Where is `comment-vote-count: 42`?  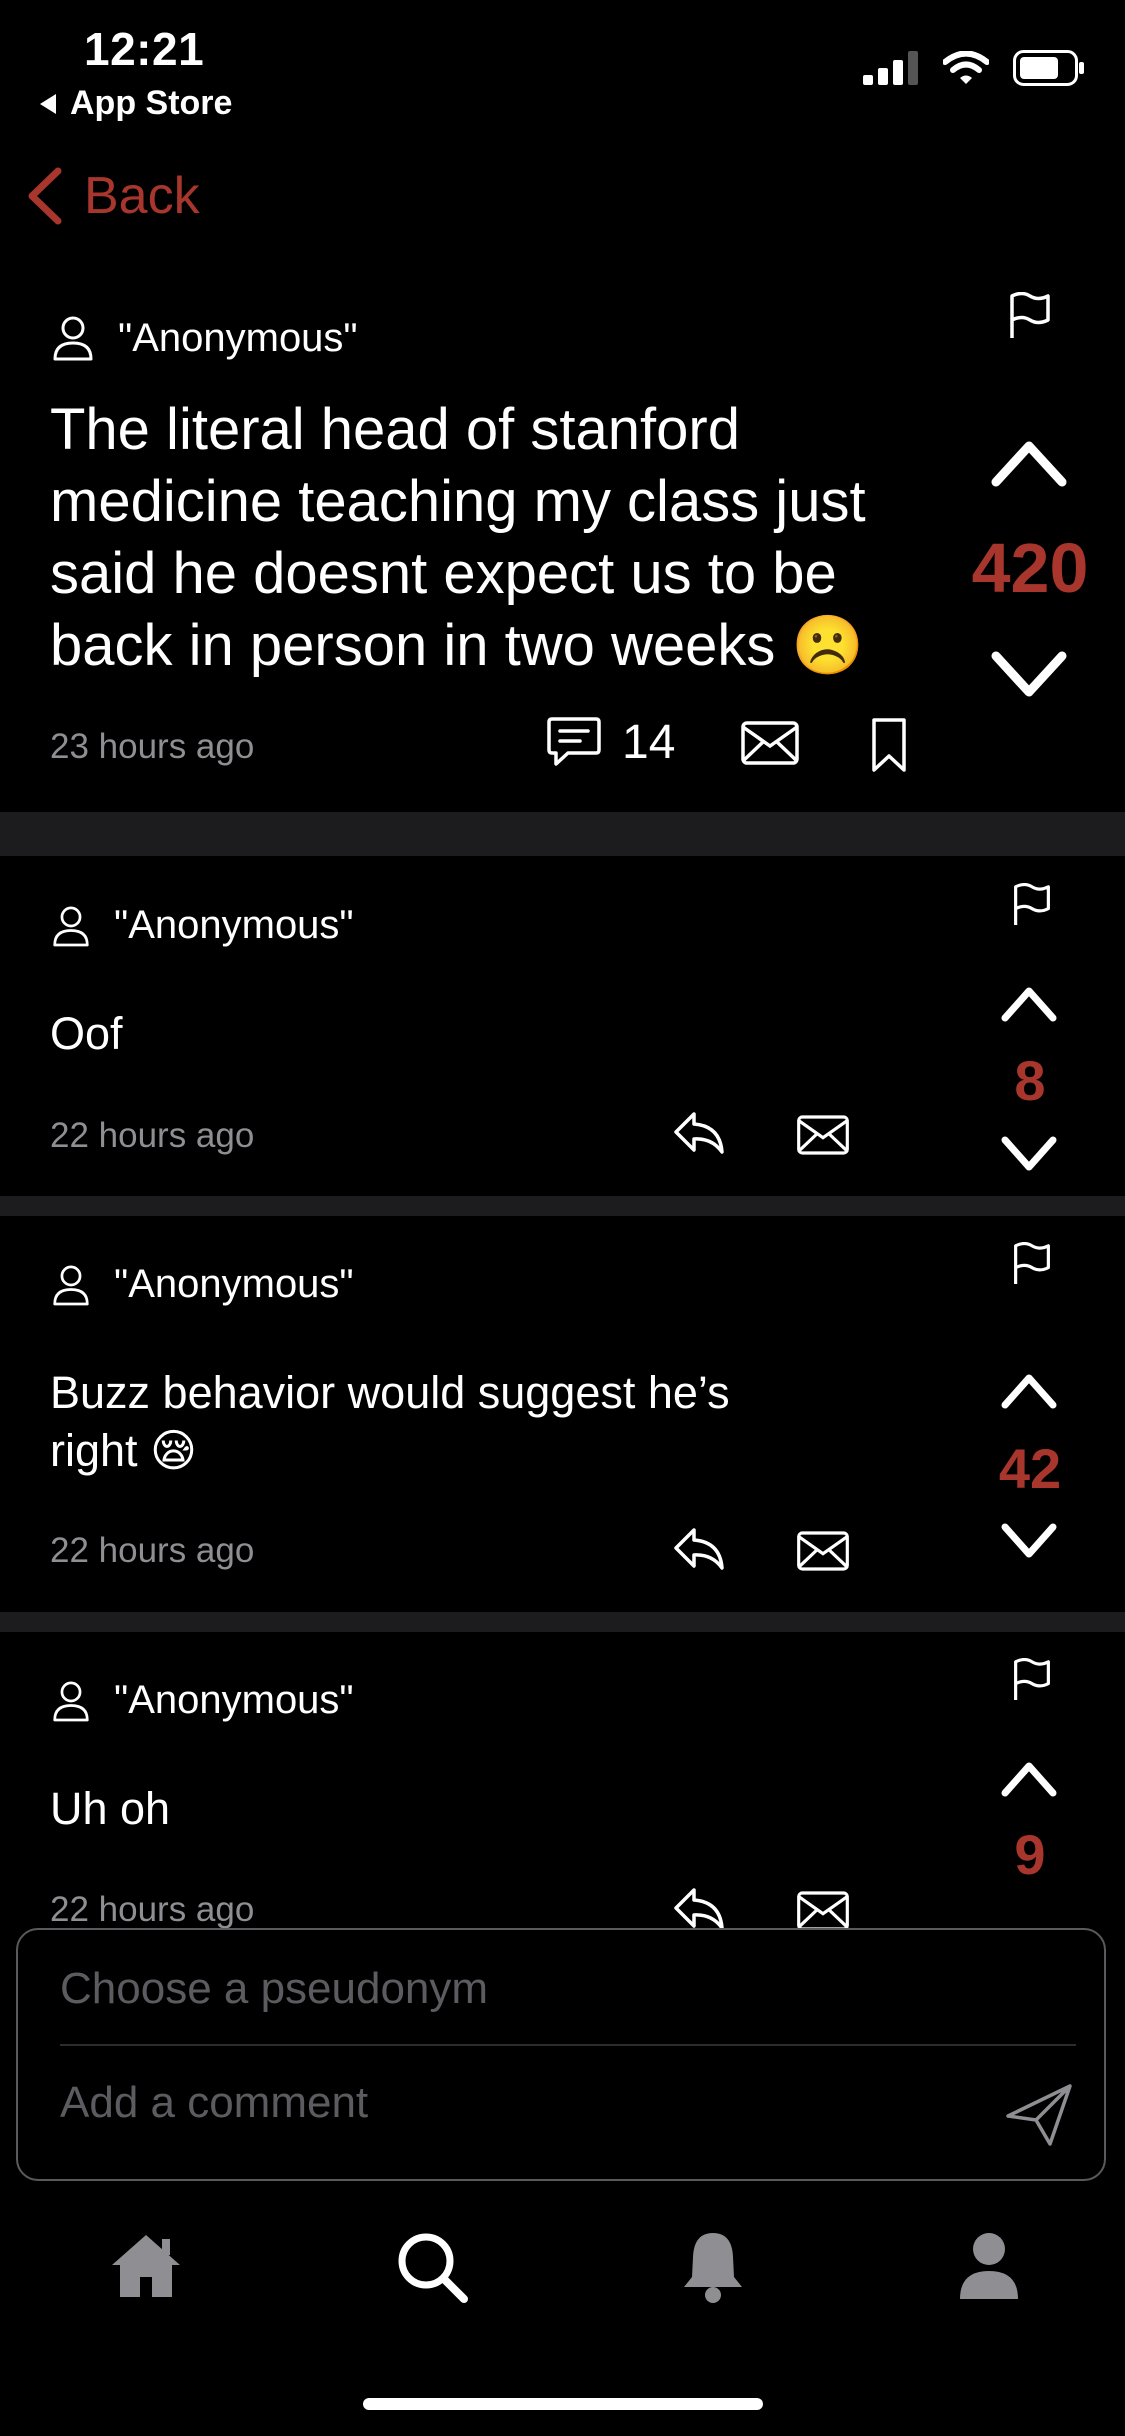 comment-vote-count: 42 is located at coordinates (1030, 1468).